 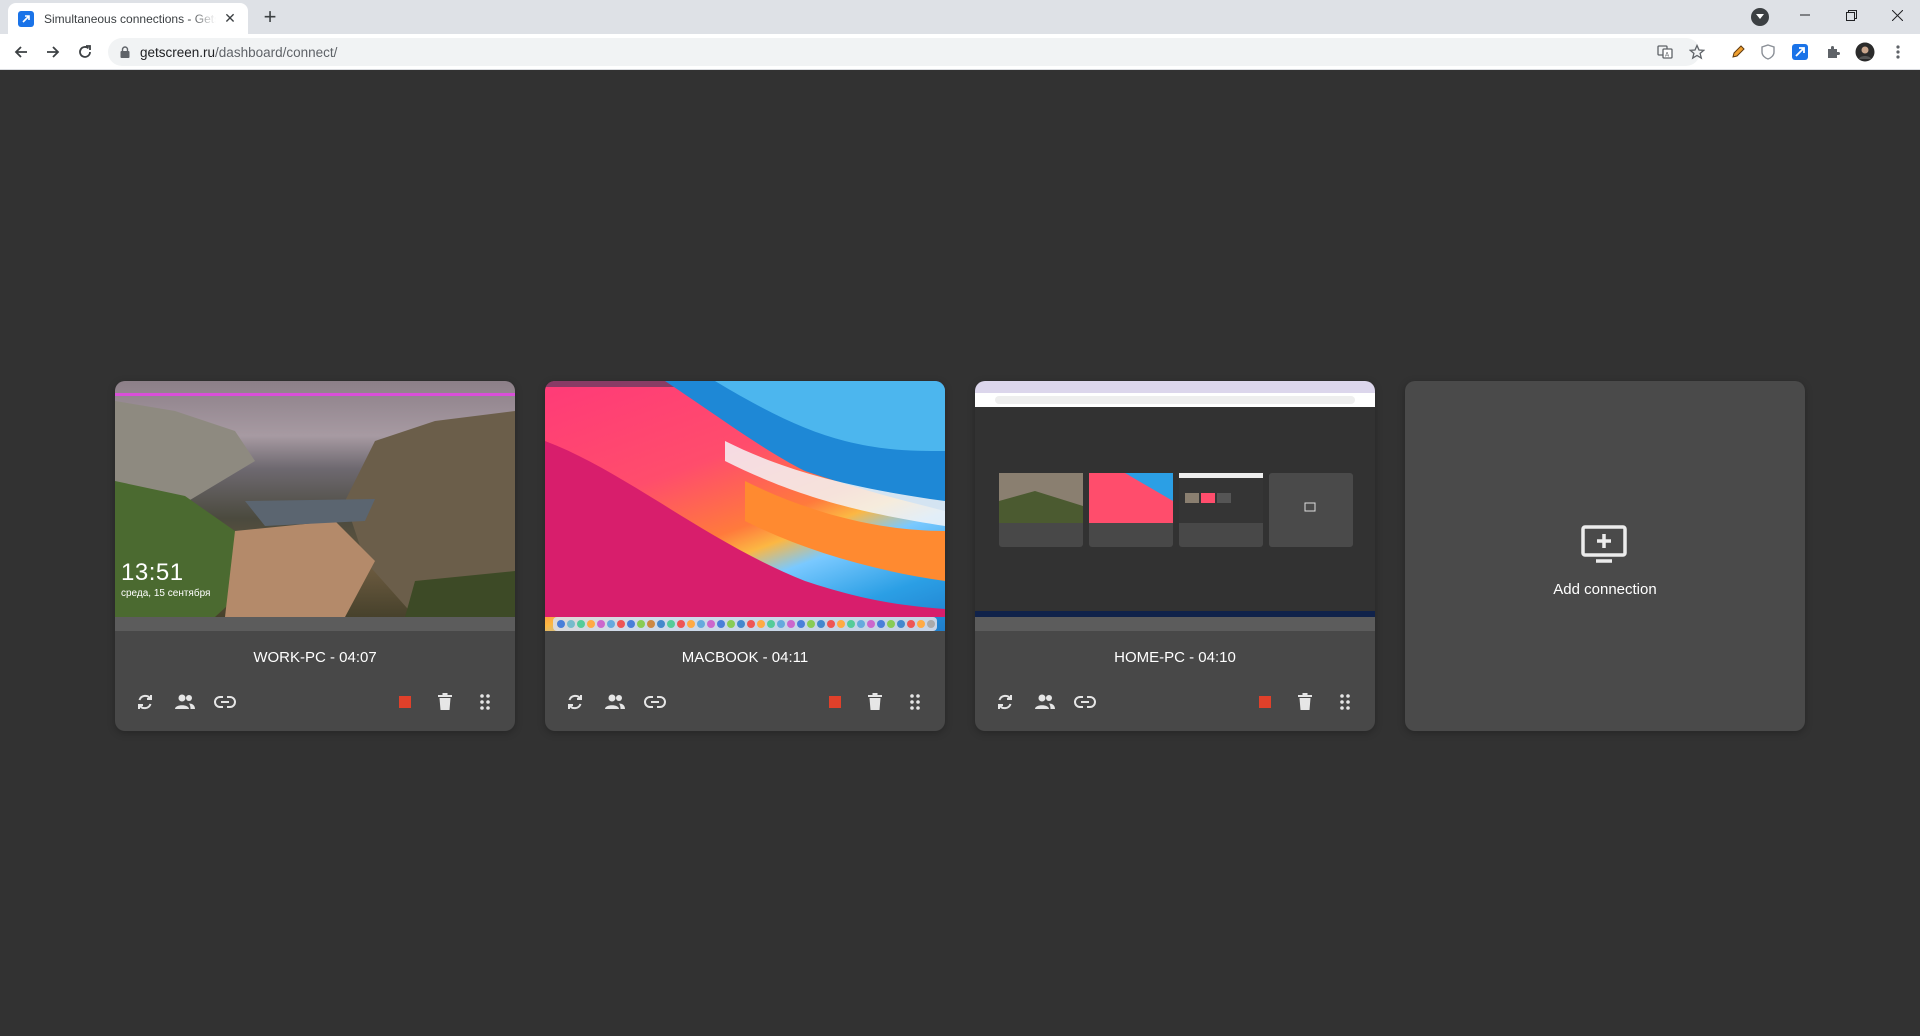 I want to click on translate-icon: A, so click(x=1665, y=52).